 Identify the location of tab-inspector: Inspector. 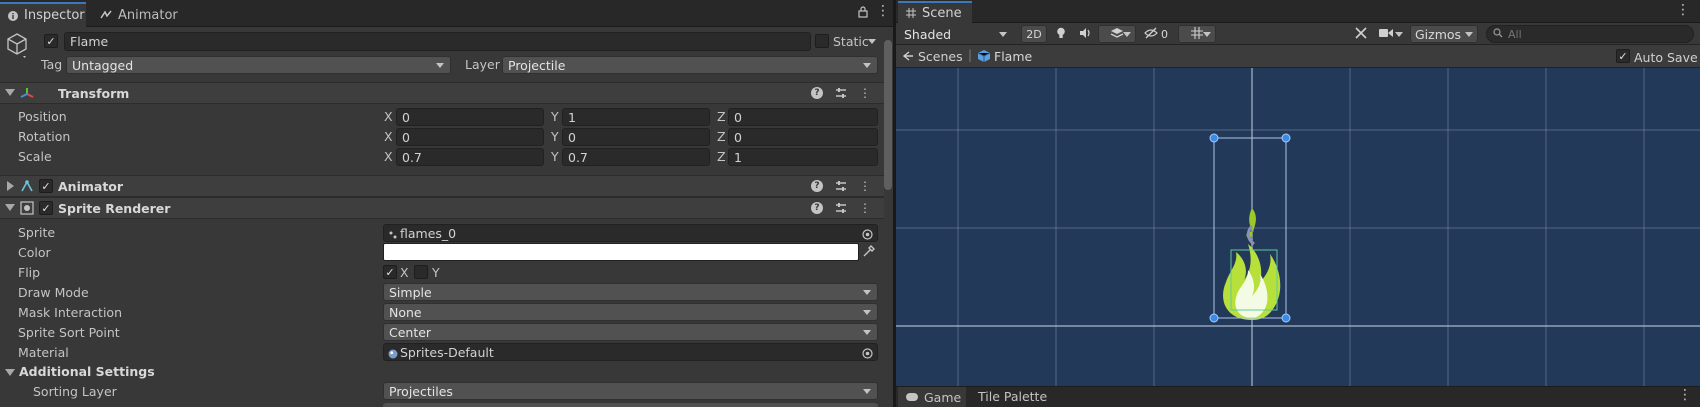
(43, 14).